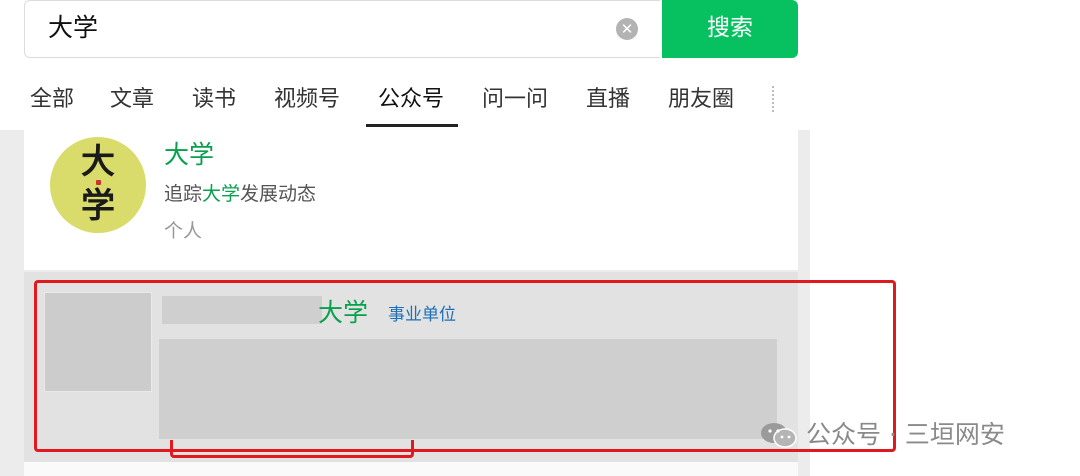 This screenshot has height=476, width=1080. Describe the element at coordinates (307, 100) in the screenshot. I see `tab-channels: 视频号` at that location.